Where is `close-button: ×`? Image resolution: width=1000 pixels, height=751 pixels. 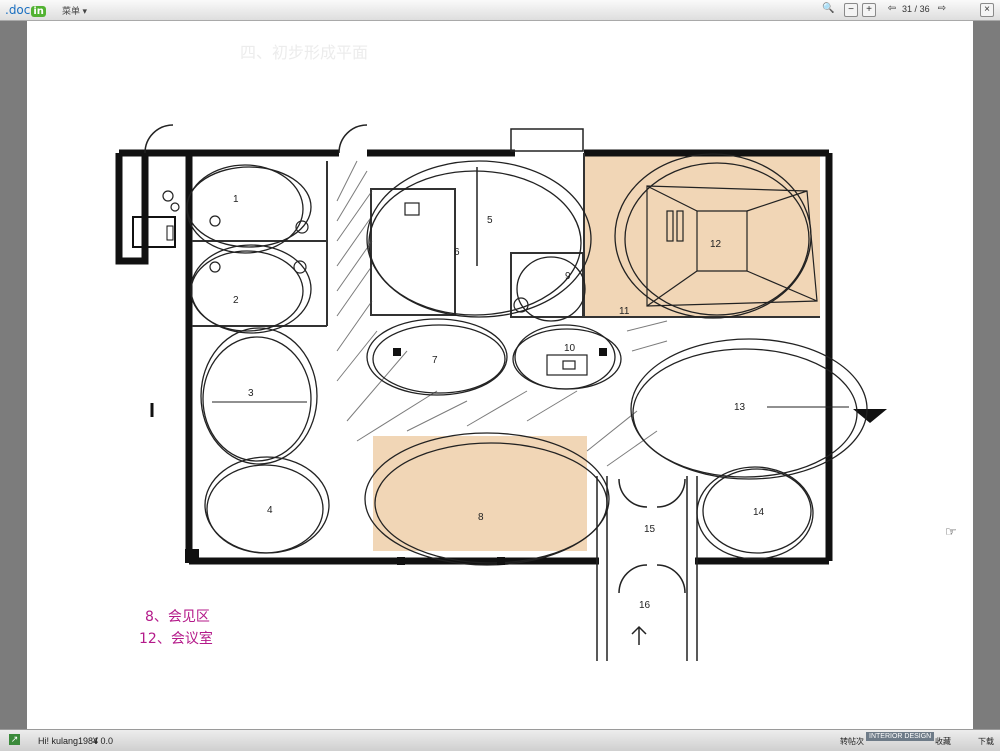
close-button: × is located at coordinates (987, 10).